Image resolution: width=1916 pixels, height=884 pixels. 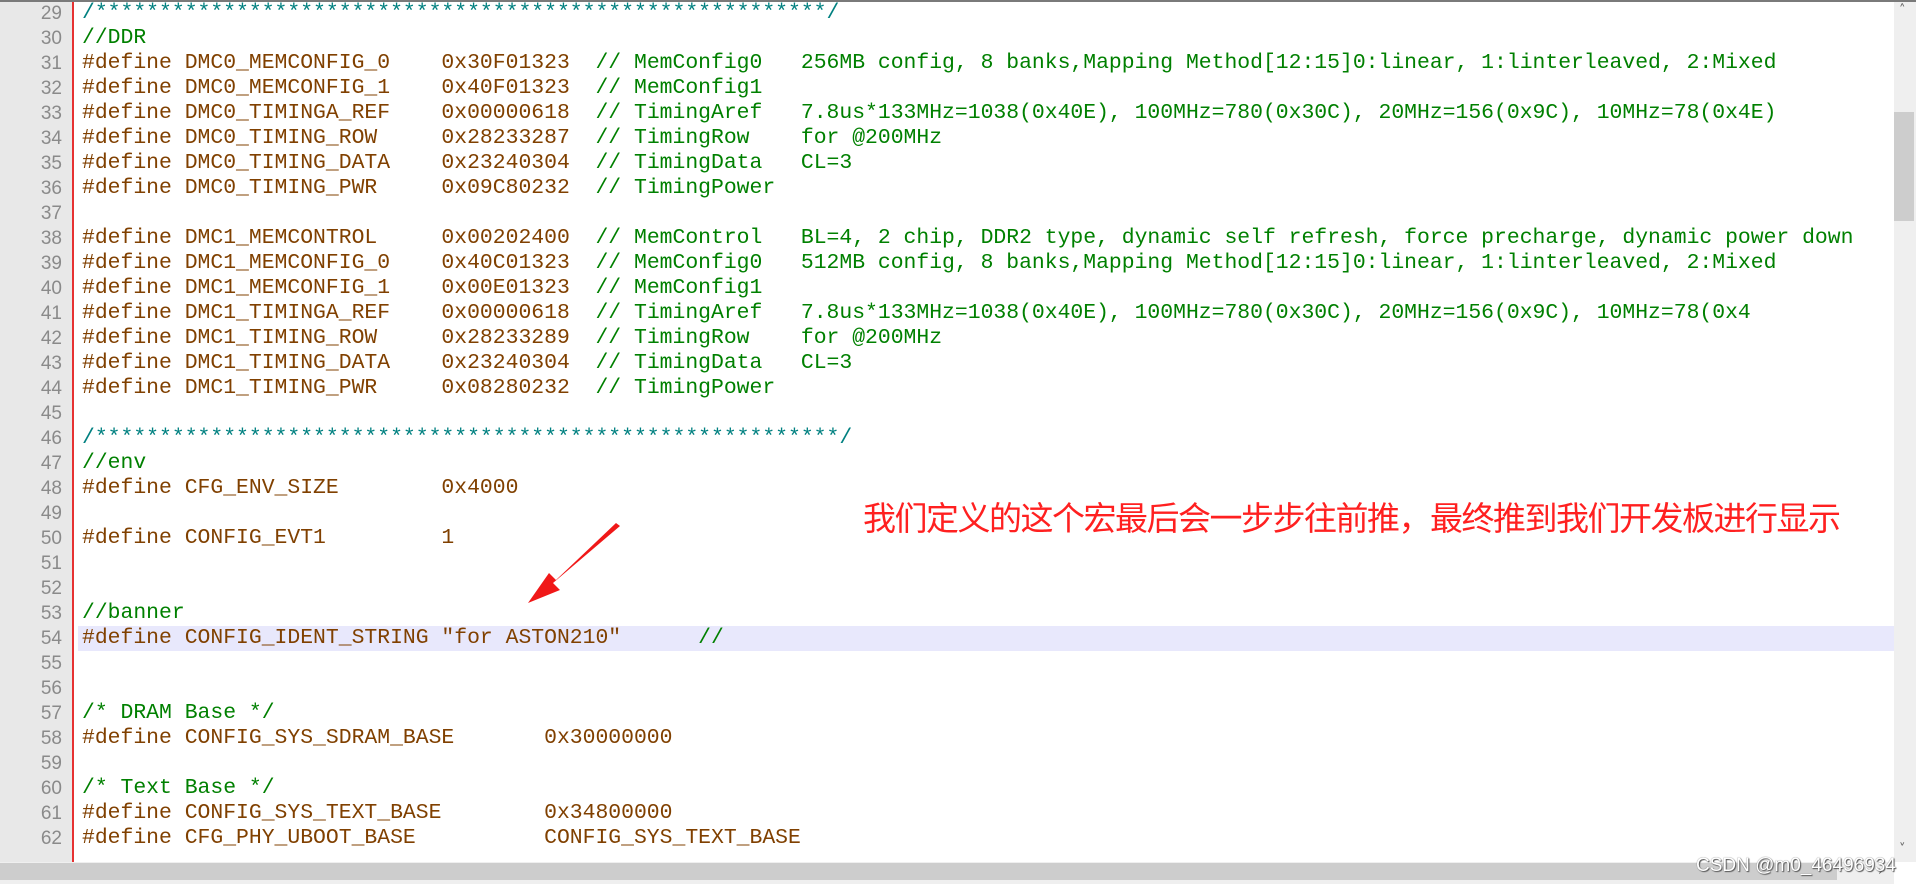 I want to click on code-line-text: //DDR, so click(x=986, y=38).